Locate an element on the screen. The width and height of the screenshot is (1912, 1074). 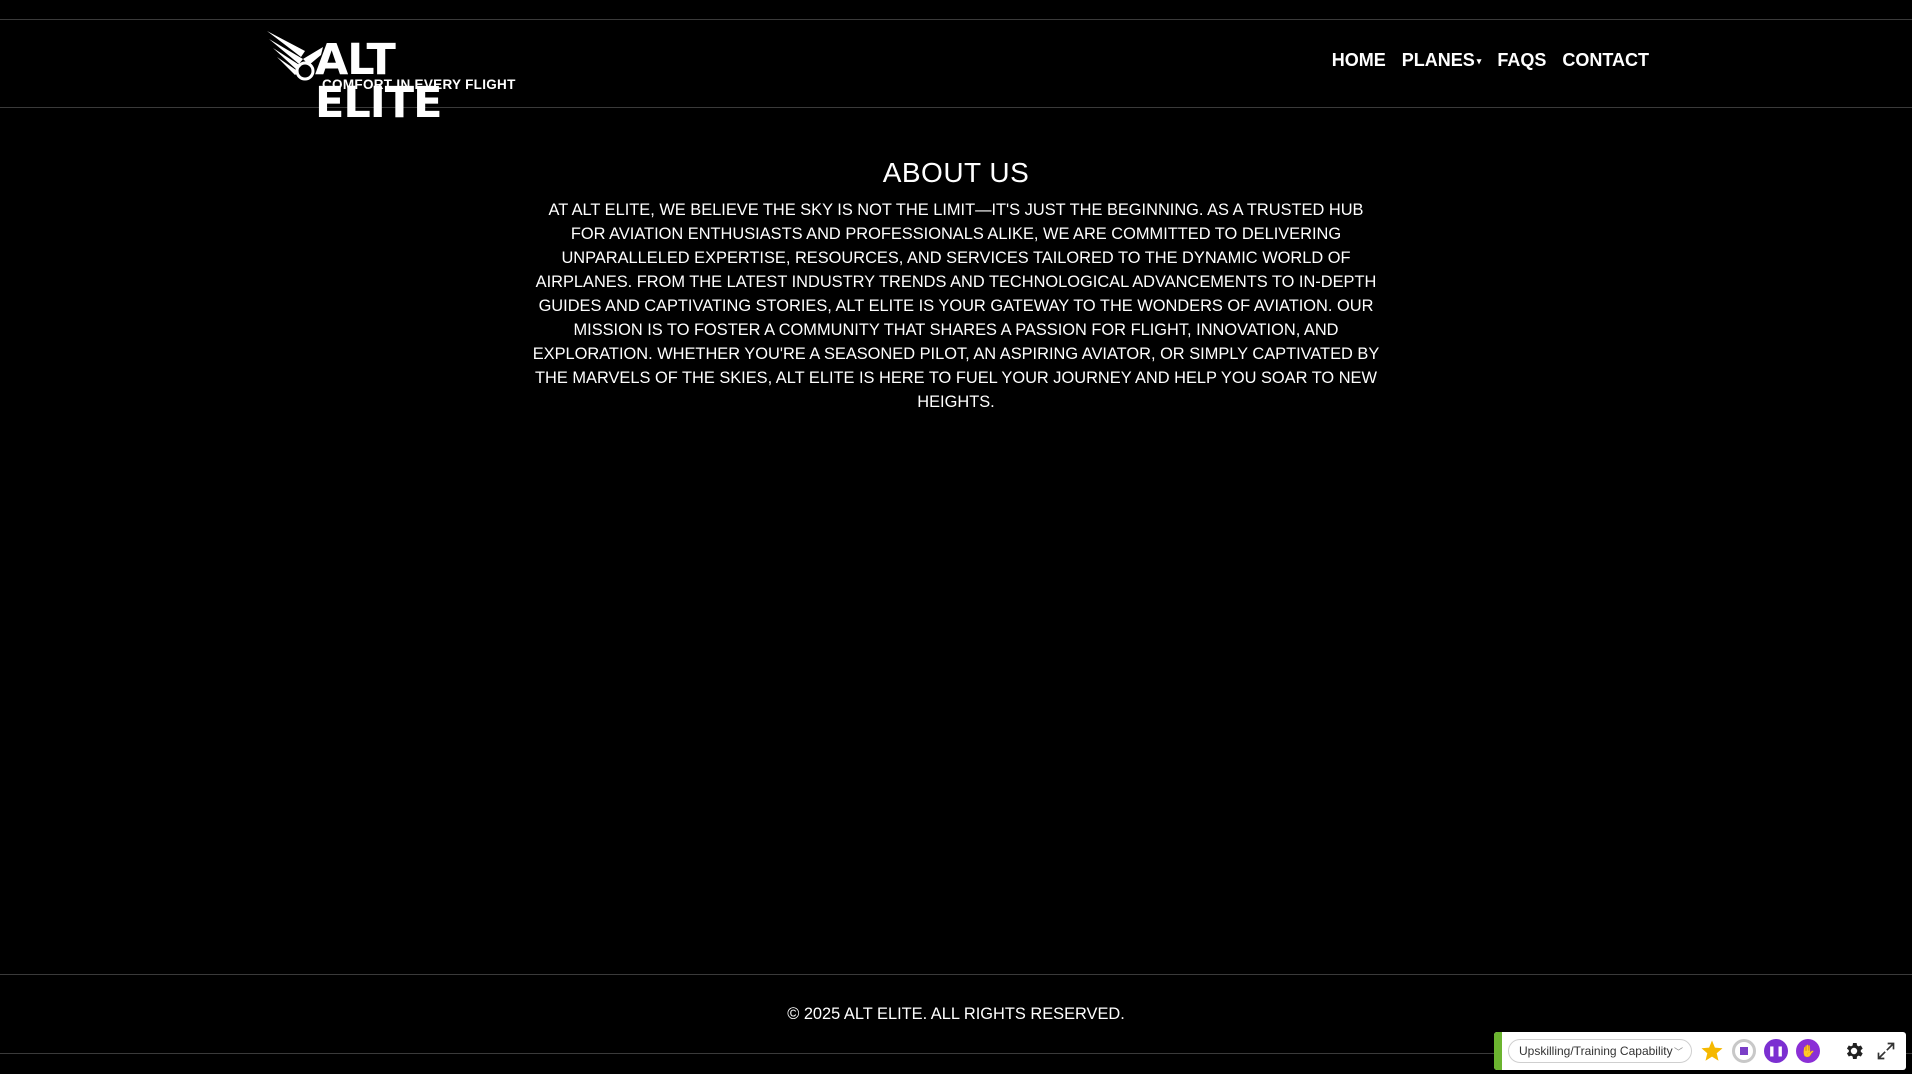
nav-contact: CONTACT is located at coordinates (1605, 60).